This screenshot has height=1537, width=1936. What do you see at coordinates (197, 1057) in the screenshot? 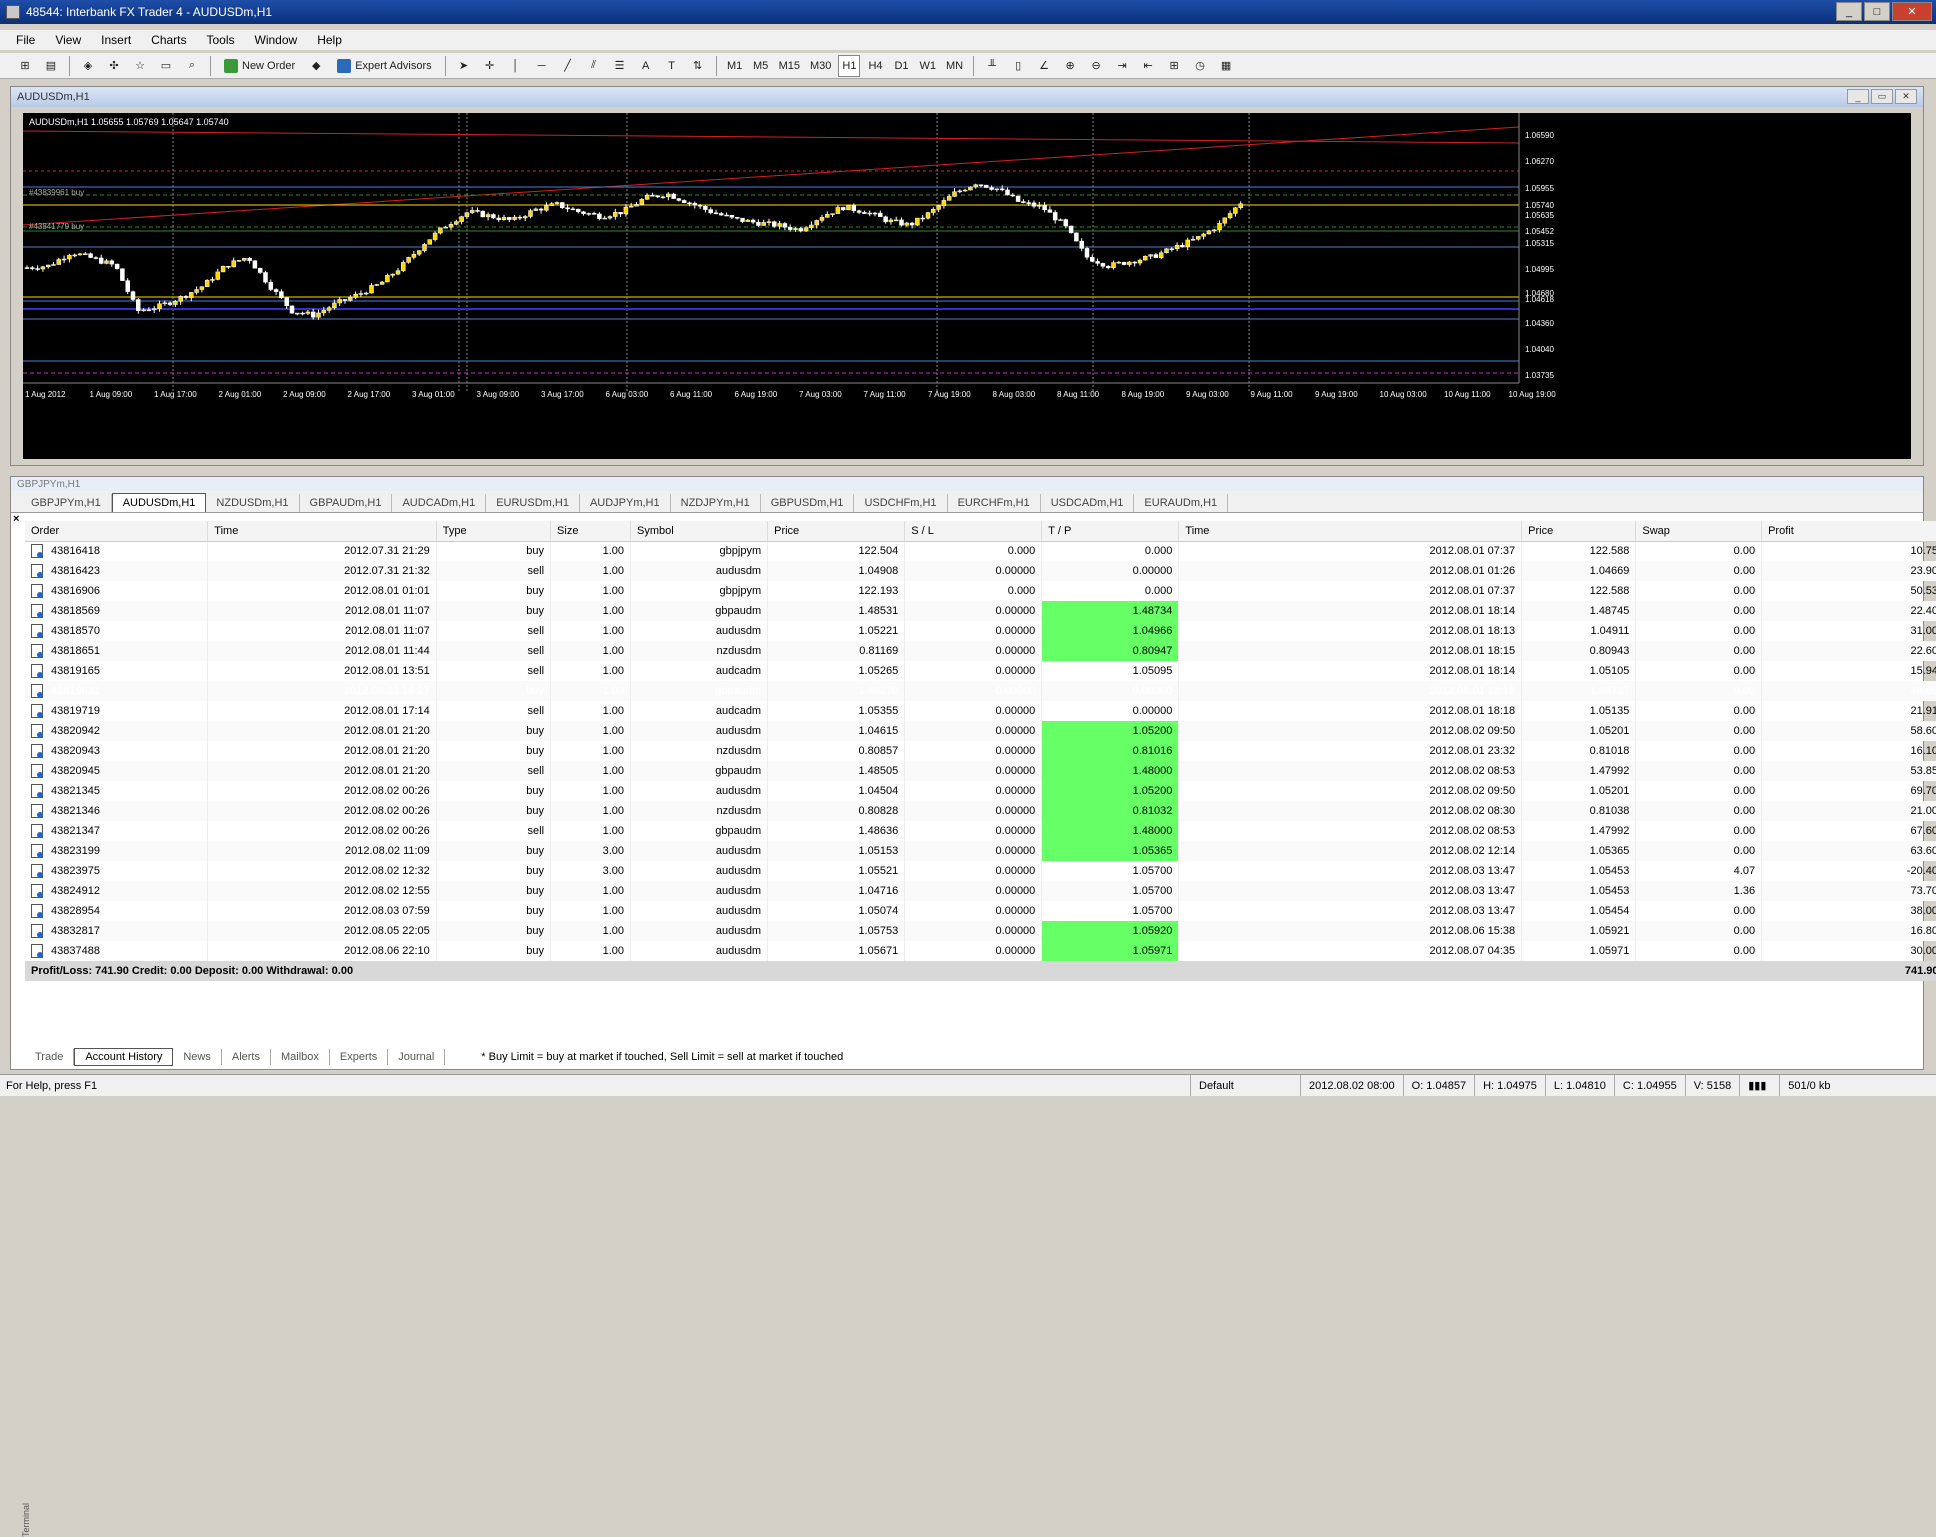
I see `terminal-tab: News` at bounding box center [197, 1057].